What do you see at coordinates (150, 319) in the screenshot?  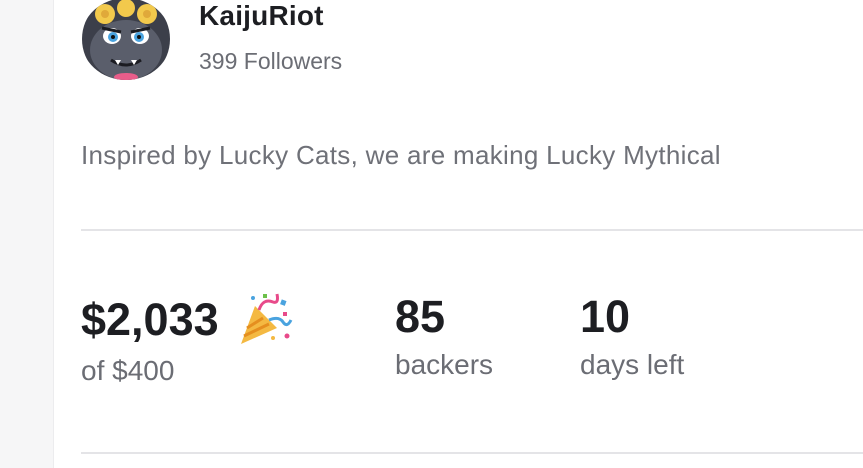 I see `pledged-amount: $2,033` at bounding box center [150, 319].